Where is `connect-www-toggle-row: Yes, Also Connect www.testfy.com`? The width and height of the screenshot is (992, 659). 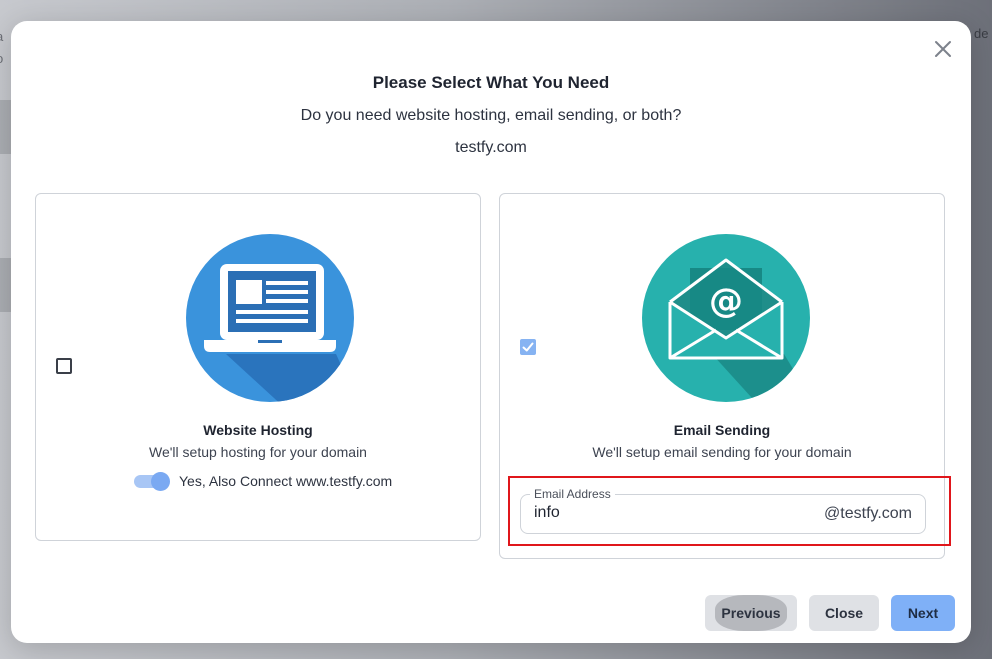 connect-www-toggle-row: Yes, Also Connect www.testfy.com is located at coordinates (263, 481).